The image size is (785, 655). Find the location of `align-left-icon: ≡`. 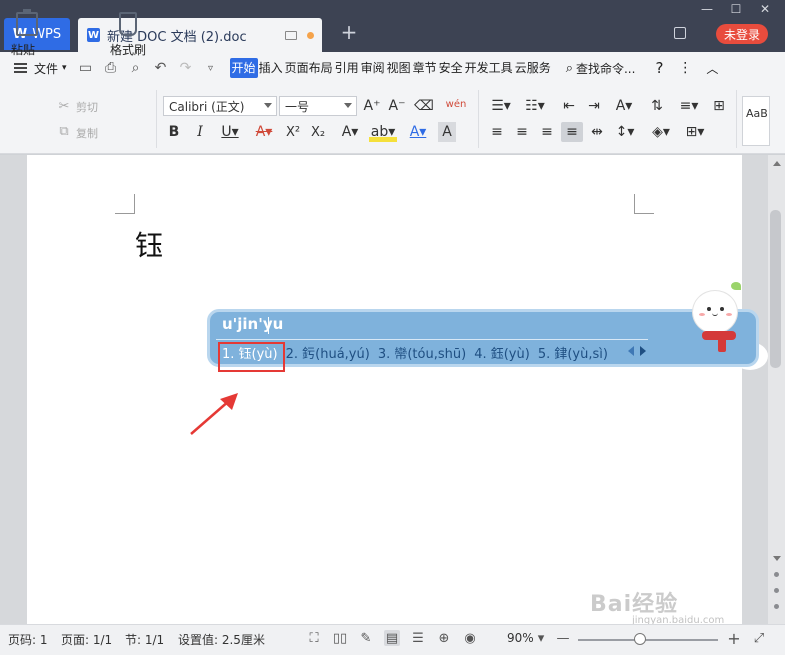

align-left-icon: ≡ is located at coordinates (497, 132).